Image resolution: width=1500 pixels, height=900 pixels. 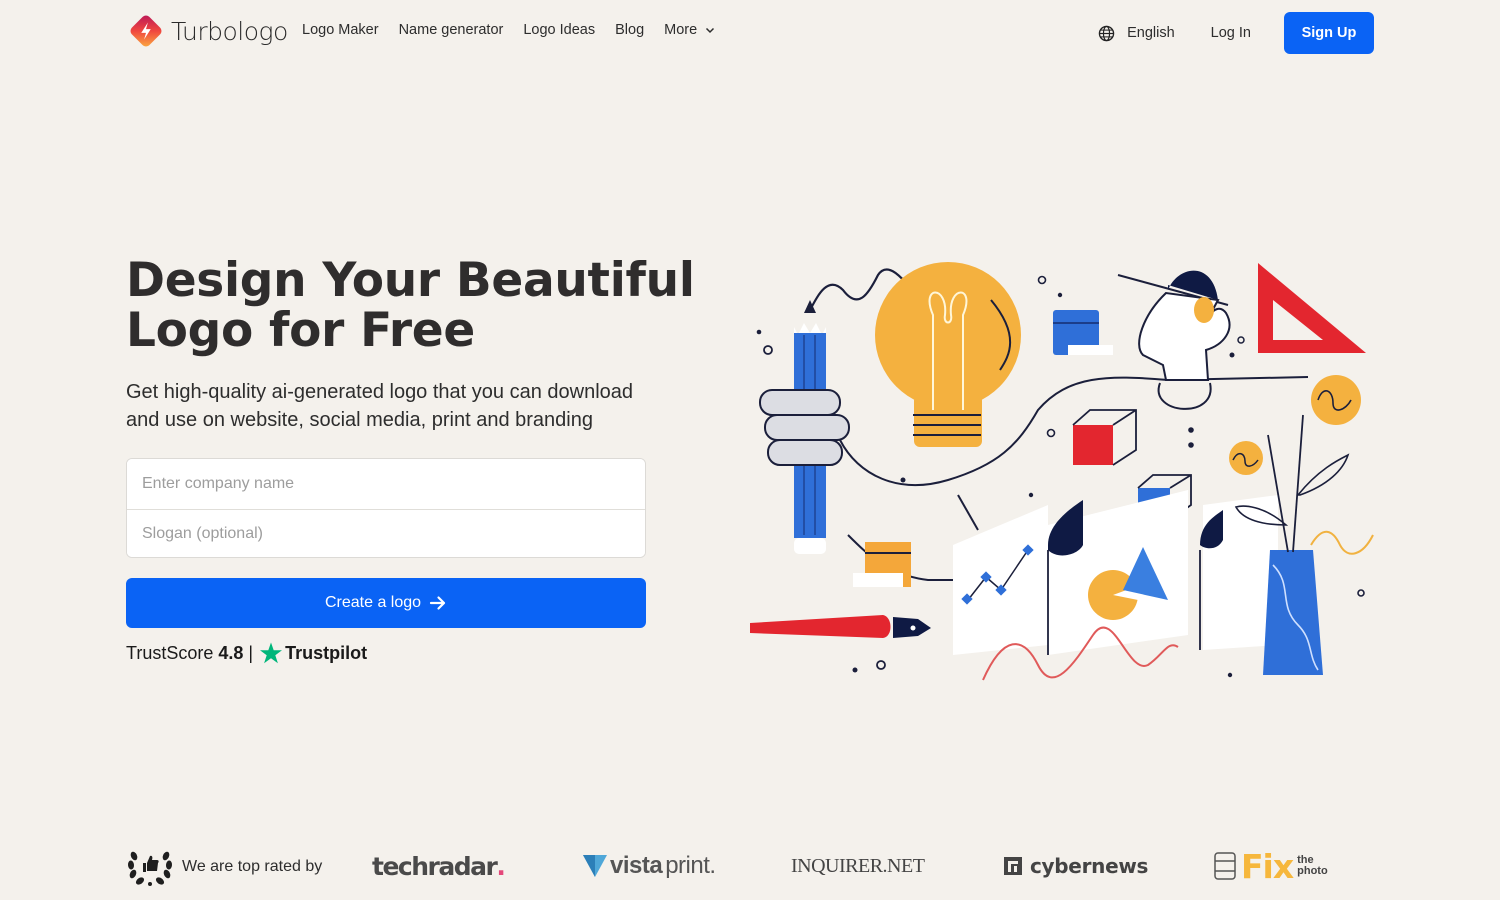 I want to click on trustpilot-rating: TrustScore 4.8 | Trustpilot, so click(x=246, y=653).